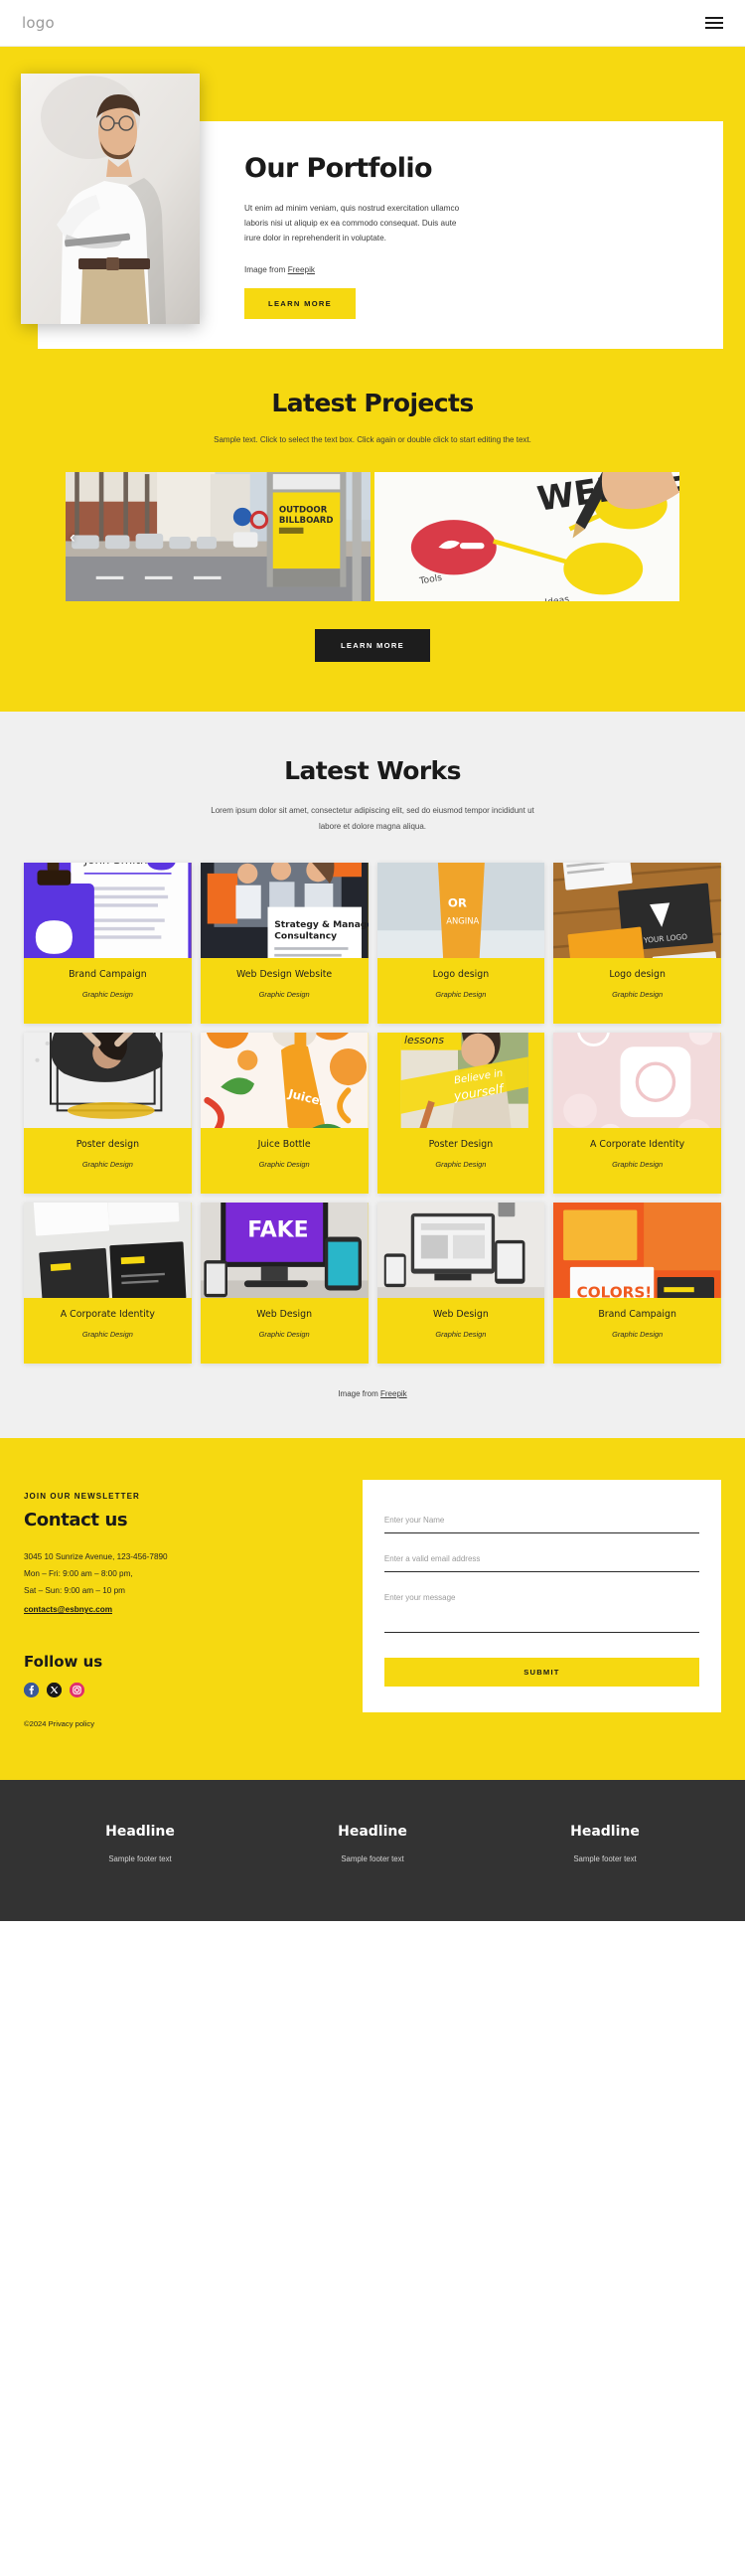 The width and height of the screenshot is (745, 2576). Describe the element at coordinates (60, 1724) in the screenshot. I see `copyright-text: ©2024 Privacy policy` at that location.